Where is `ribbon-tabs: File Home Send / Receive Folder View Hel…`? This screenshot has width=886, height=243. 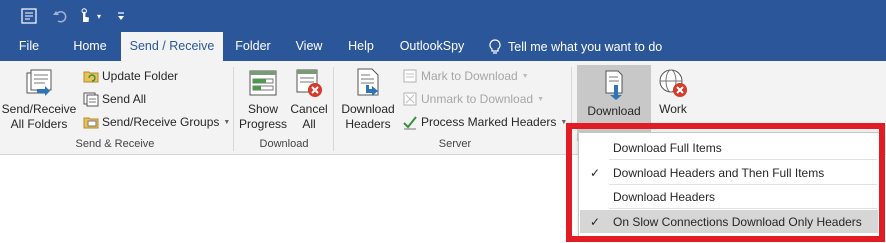
ribbon-tabs: File Home Send / Receive Folder View Hel… is located at coordinates (443, 46).